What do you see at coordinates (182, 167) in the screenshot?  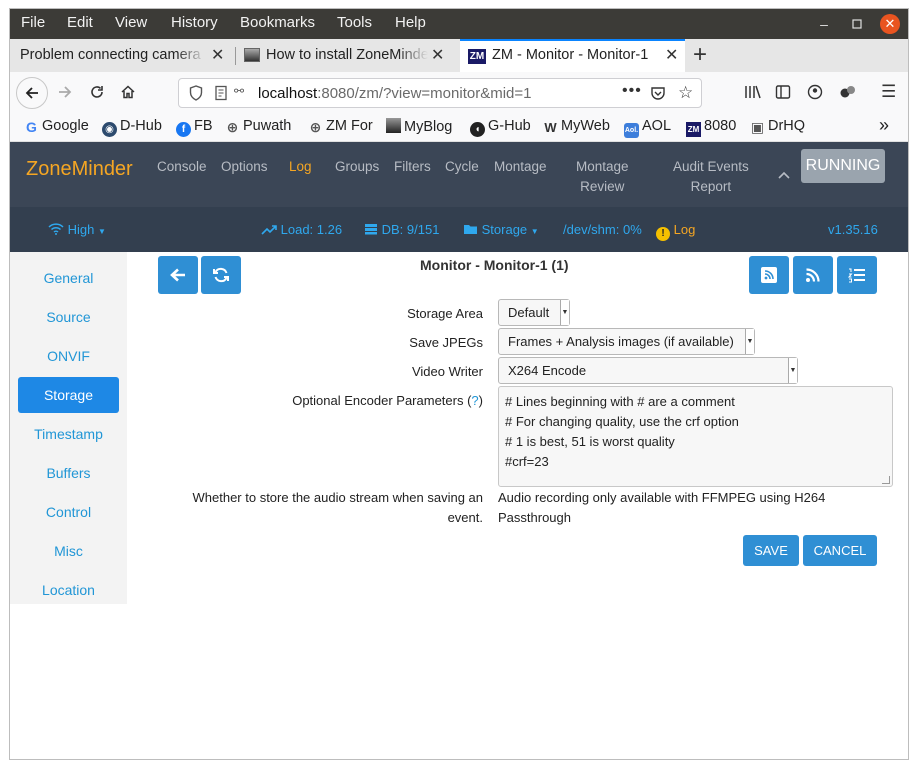 I see `nav-console: Console` at bounding box center [182, 167].